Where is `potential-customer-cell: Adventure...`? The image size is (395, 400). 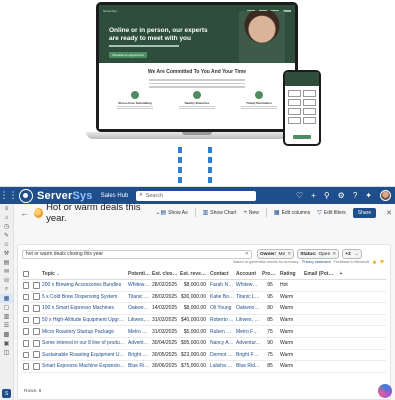
potential-customer-cell: Adventure... is located at coordinates (140, 343).